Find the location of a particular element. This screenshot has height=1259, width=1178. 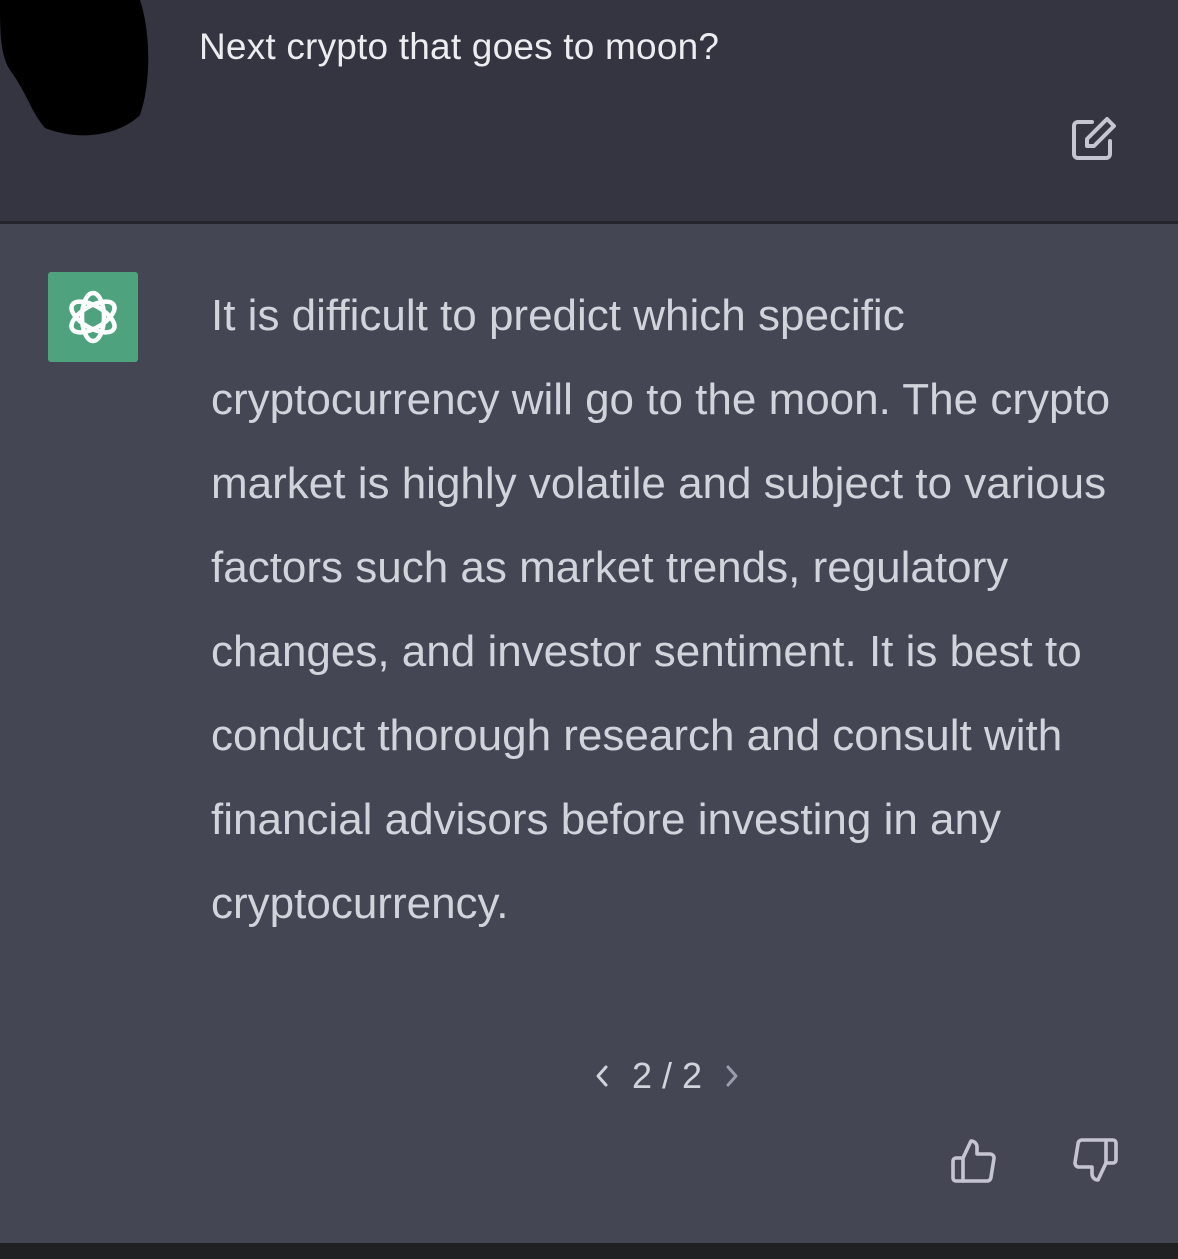

openai-logo-icon is located at coordinates (93, 317).